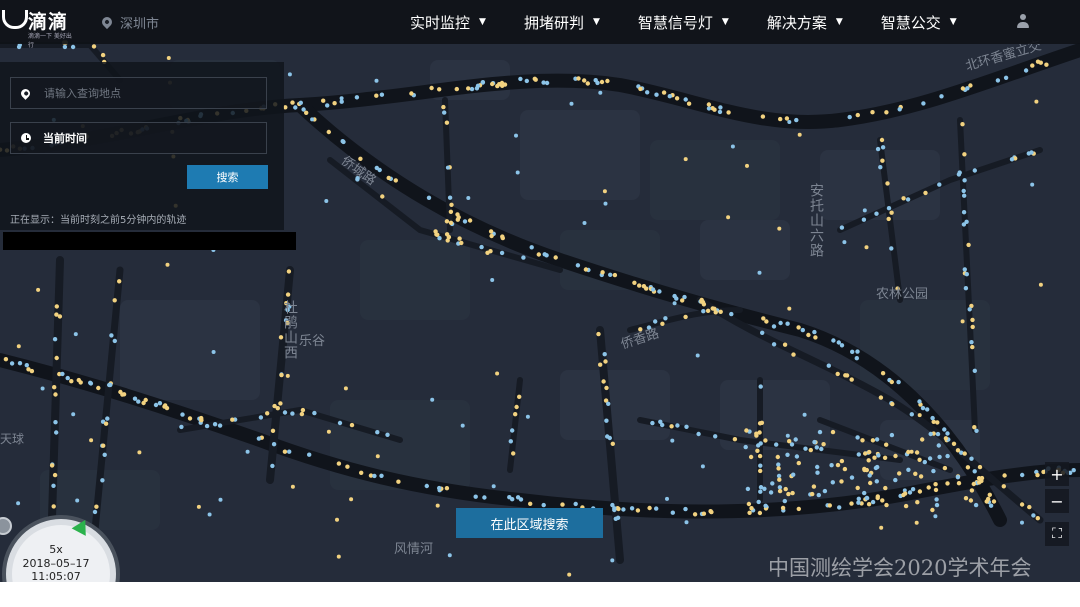 The height and width of the screenshot is (607, 1080). Describe the element at coordinates (290, 330) in the screenshot. I see `map-label-dujuanshan: 杜鹃山西` at that location.